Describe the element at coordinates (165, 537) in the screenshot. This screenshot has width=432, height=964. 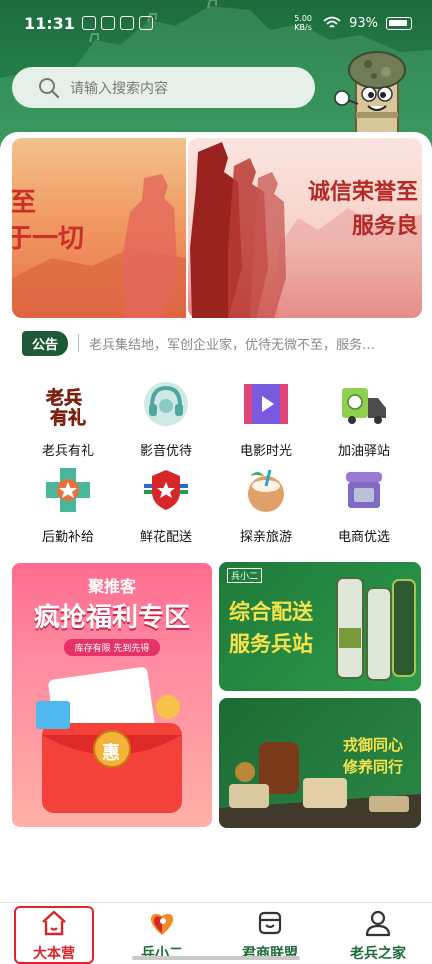
I see `grid-label: 鲜花配送` at that location.